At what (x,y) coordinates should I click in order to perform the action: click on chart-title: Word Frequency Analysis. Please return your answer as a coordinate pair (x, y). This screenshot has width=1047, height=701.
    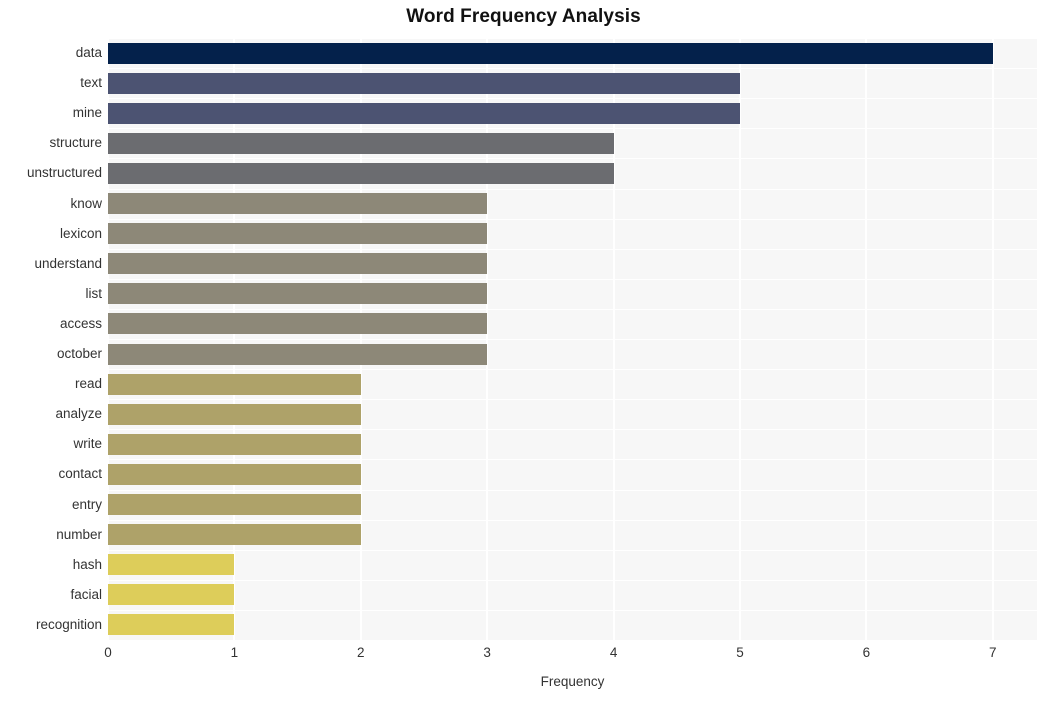
    Looking at the image, I should click on (523, 16).